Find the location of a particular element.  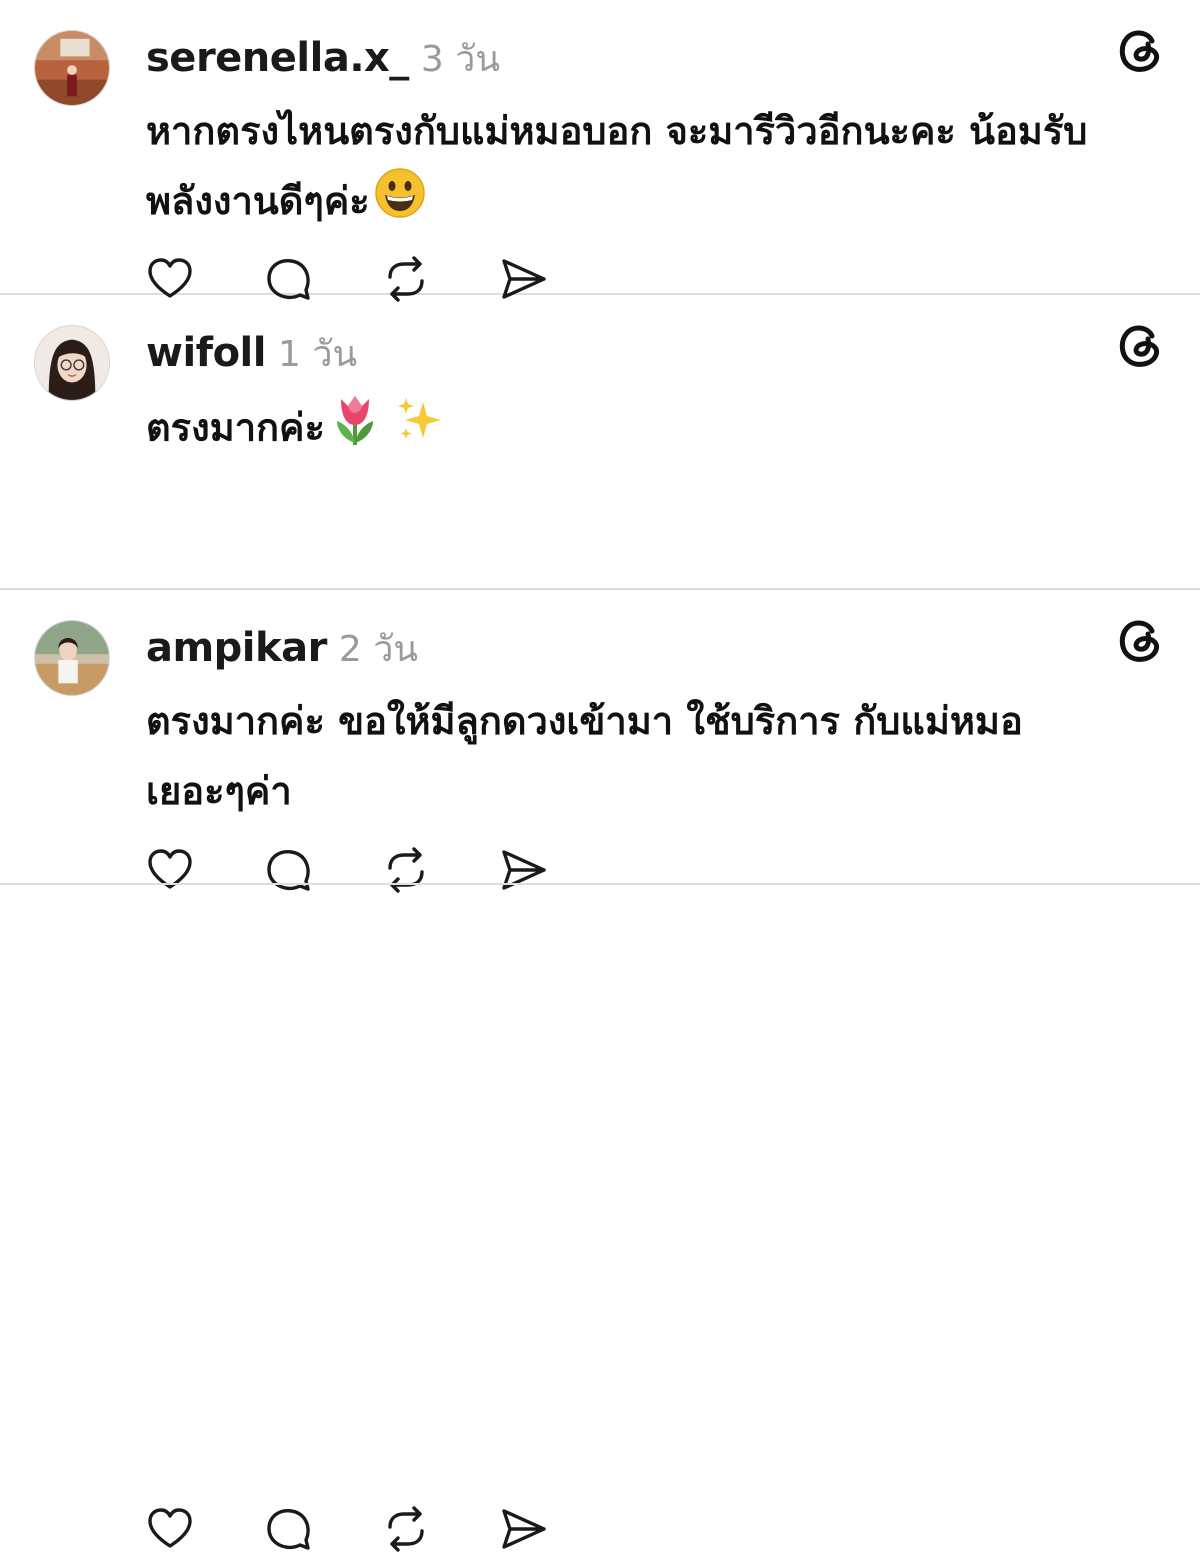

username: wifoll is located at coordinates (206, 353).